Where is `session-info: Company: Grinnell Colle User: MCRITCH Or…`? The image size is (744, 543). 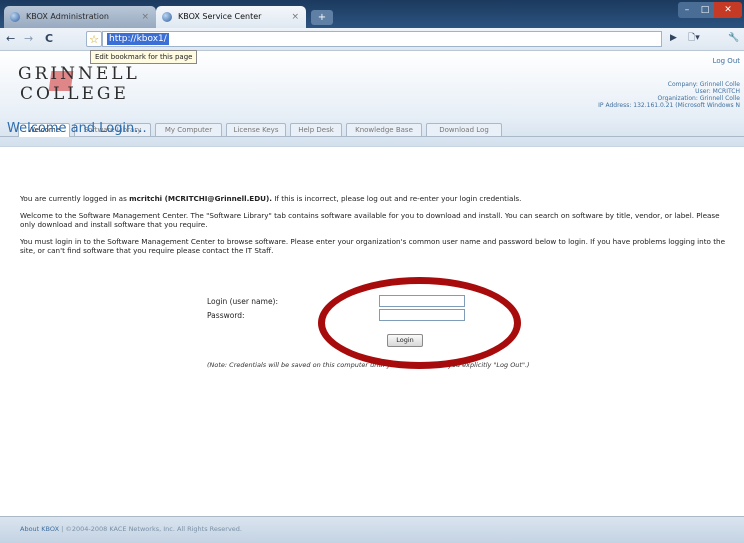
session-info: Company: Grinnell Colle User: MCRITCH Or… is located at coordinates (669, 95).